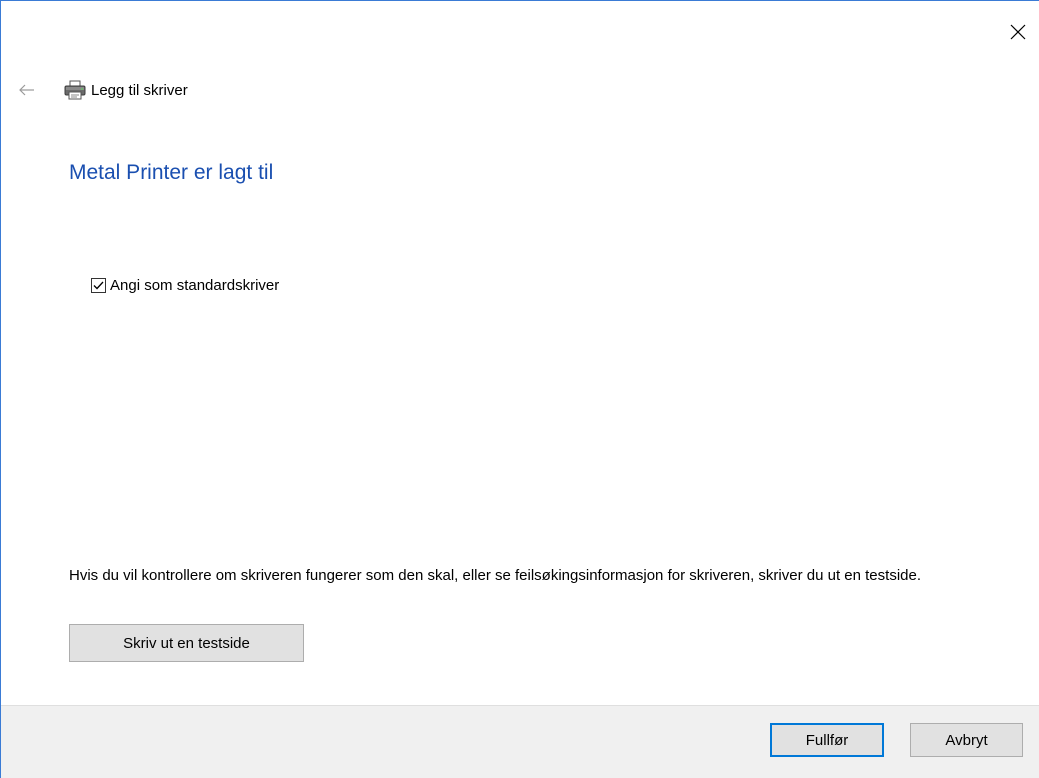  I want to click on footer-bar: Fullfør Avbryt, so click(520, 741).